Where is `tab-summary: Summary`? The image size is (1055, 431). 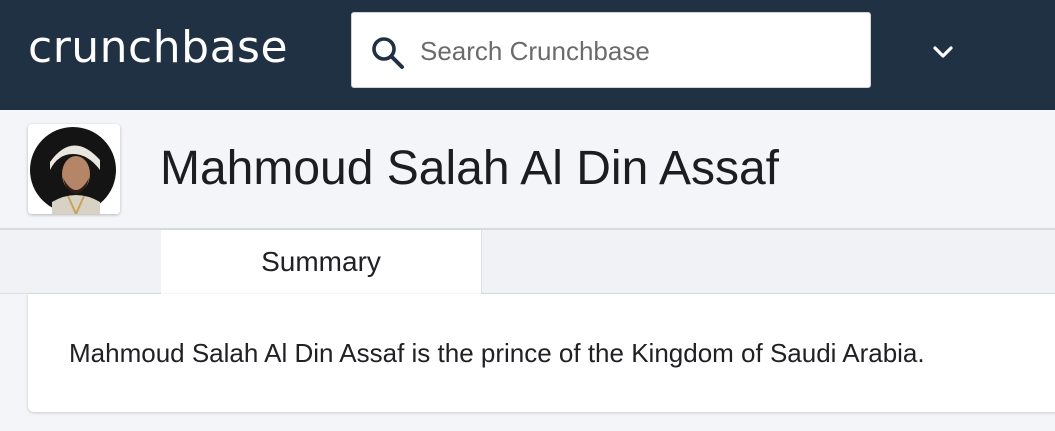
tab-summary: Summary is located at coordinates (321, 262).